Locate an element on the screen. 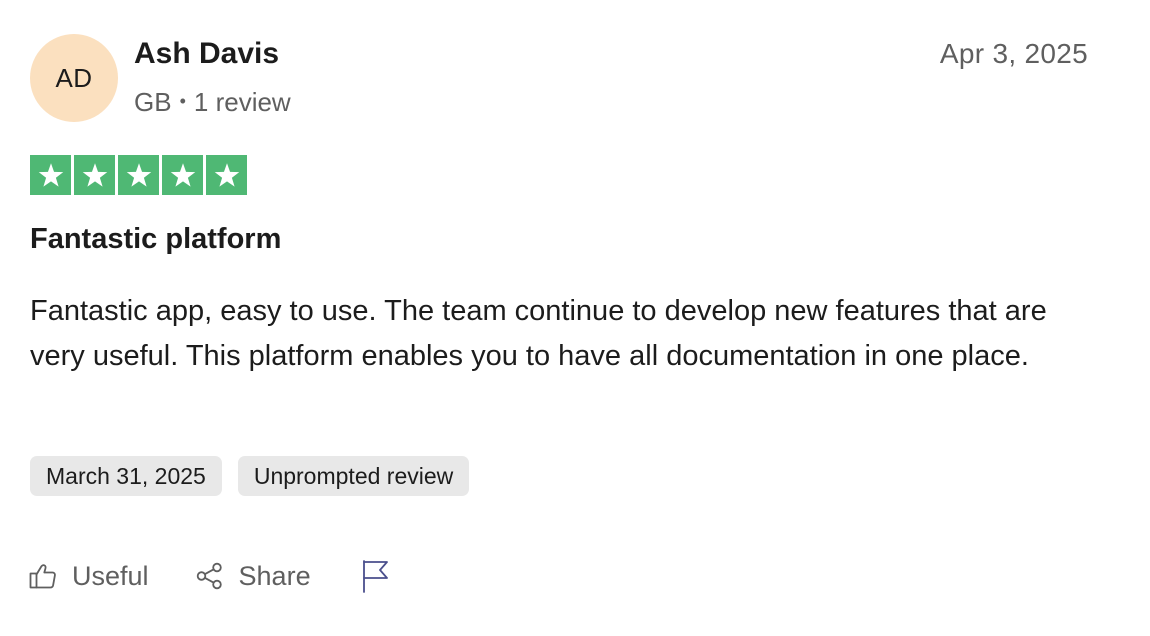 The image size is (1150, 636). review-actions: Useful Share is located at coordinates (216, 576).